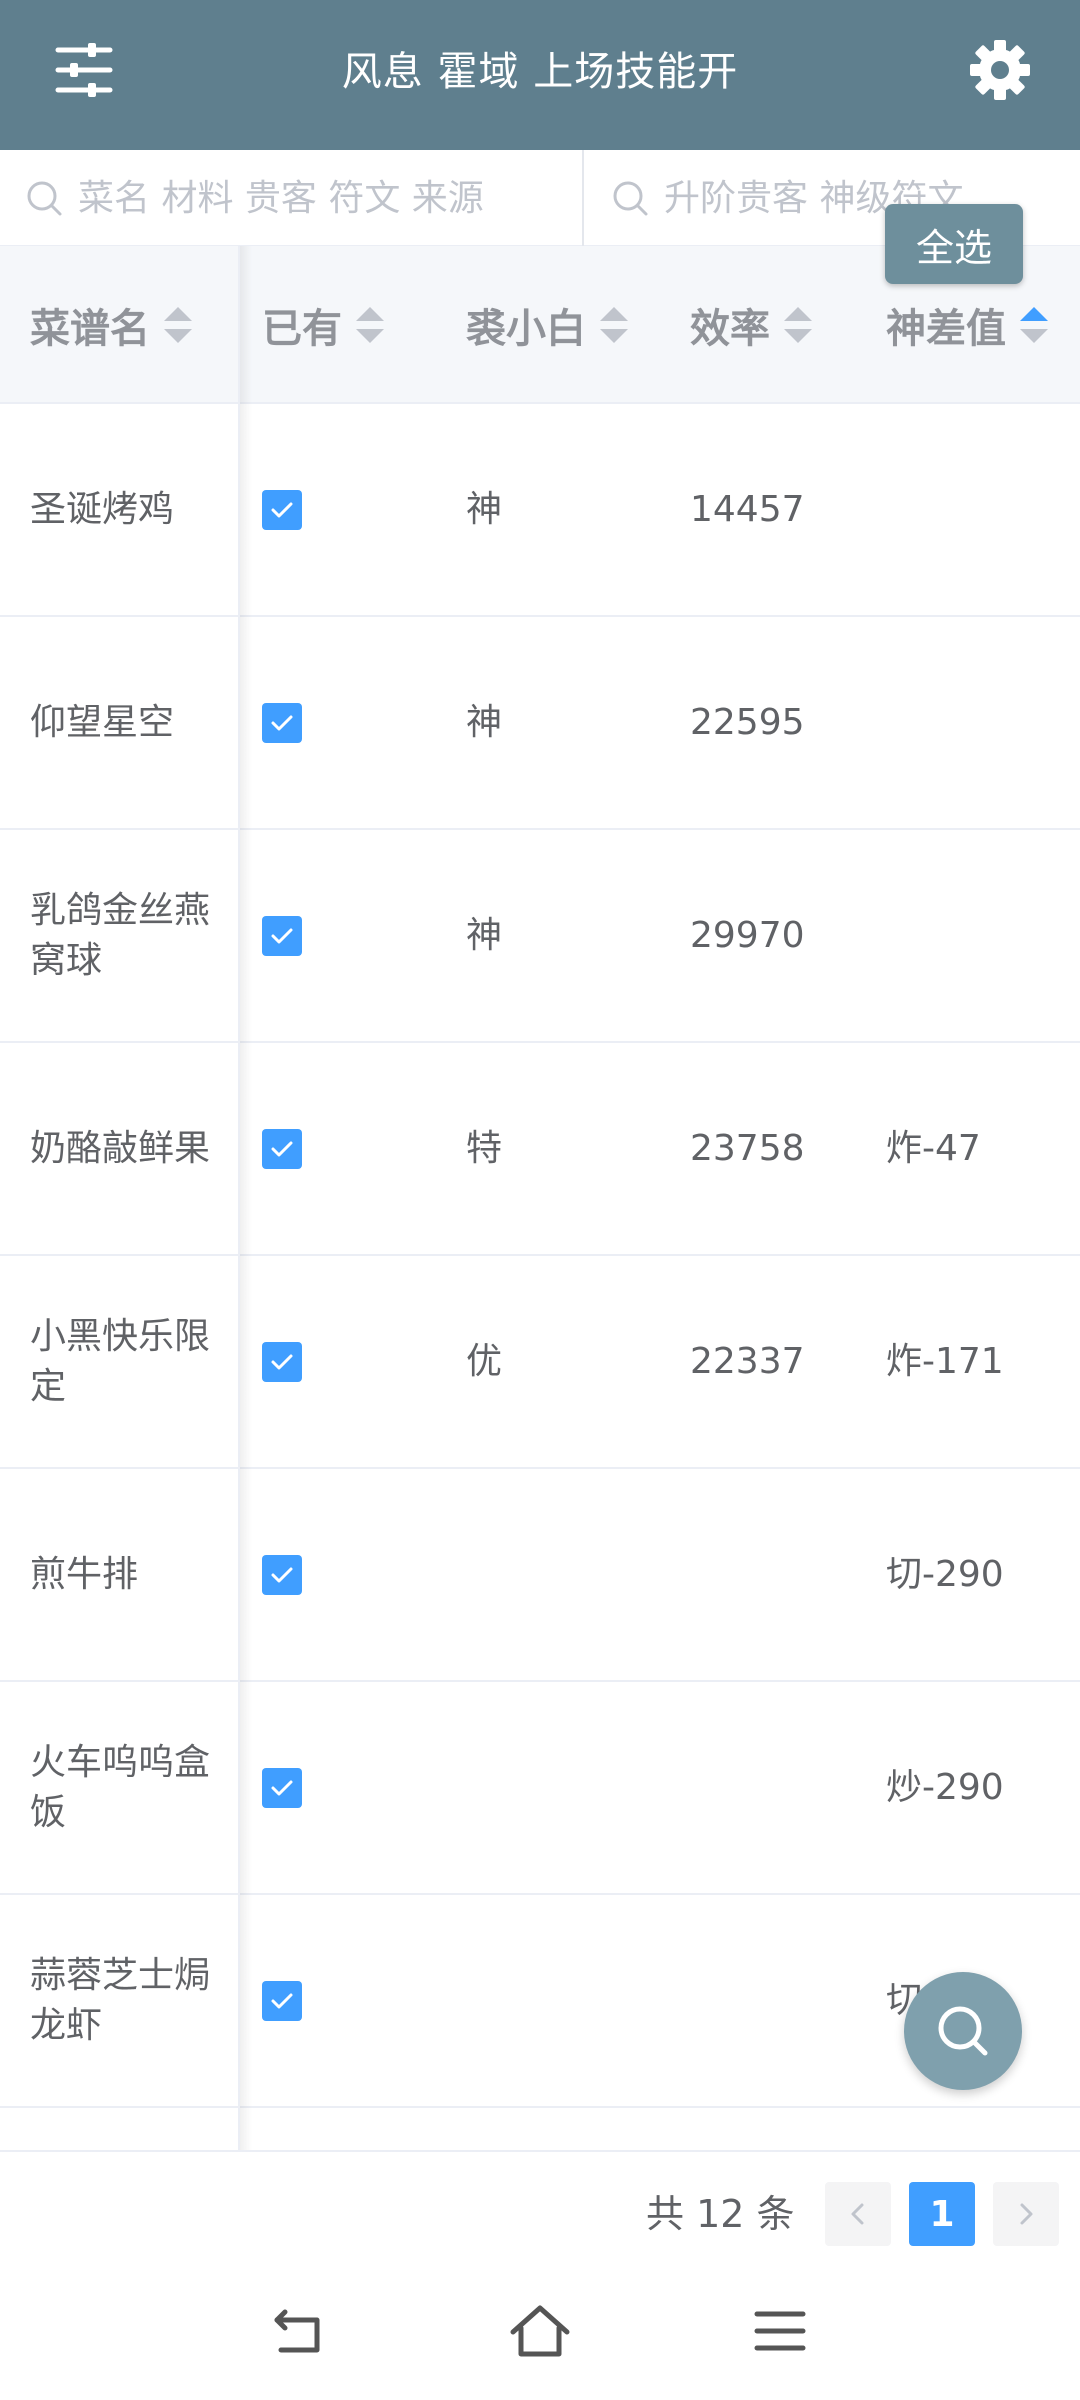 This screenshot has height=2400, width=1080. I want to click on system-nav-bar, so click(540, 2333).